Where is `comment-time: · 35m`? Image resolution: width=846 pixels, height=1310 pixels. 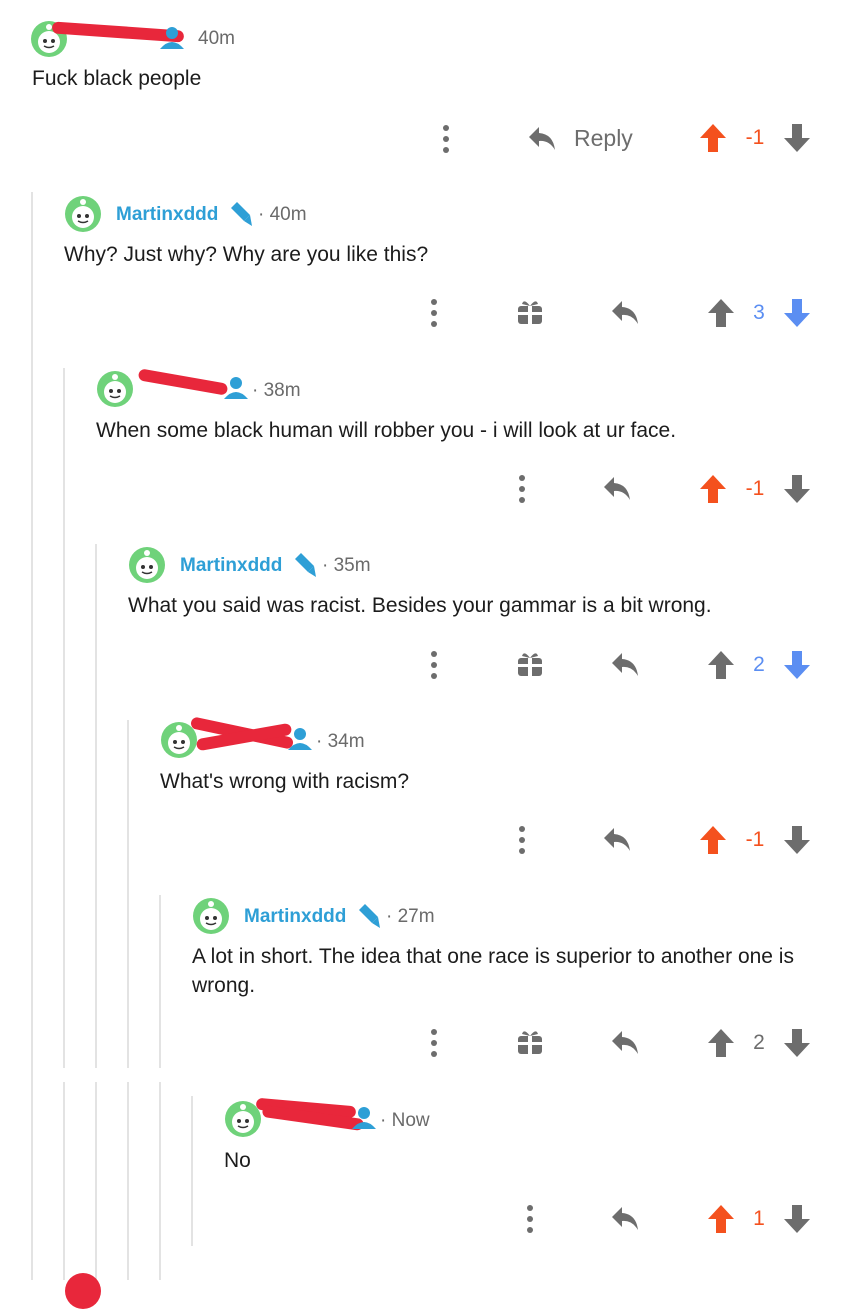 comment-time: · 35m is located at coordinates (346, 565).